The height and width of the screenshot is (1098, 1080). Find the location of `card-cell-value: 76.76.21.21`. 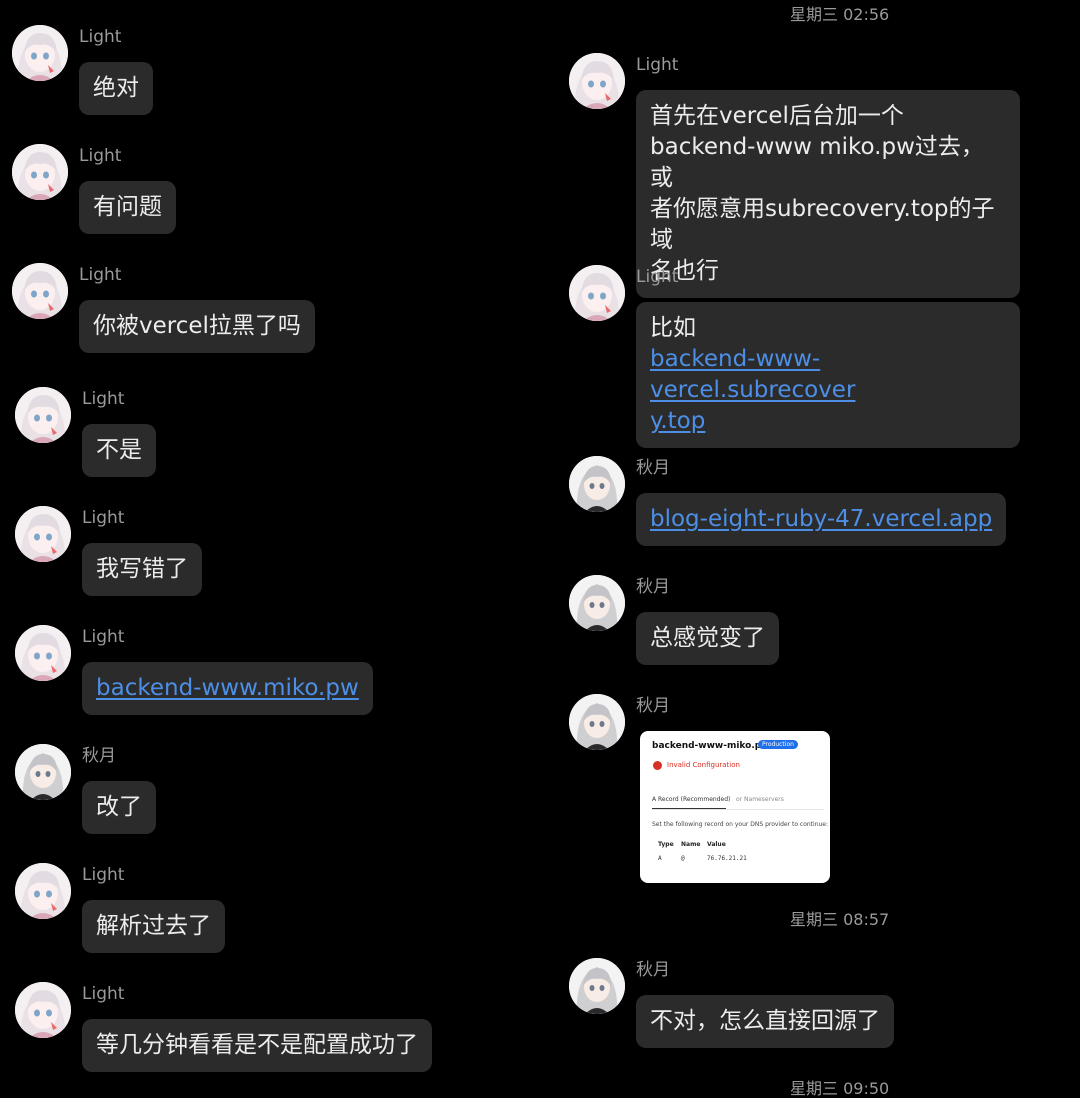

card-cell-value: 76.76.21.21 is located at coordinates (727, 858).